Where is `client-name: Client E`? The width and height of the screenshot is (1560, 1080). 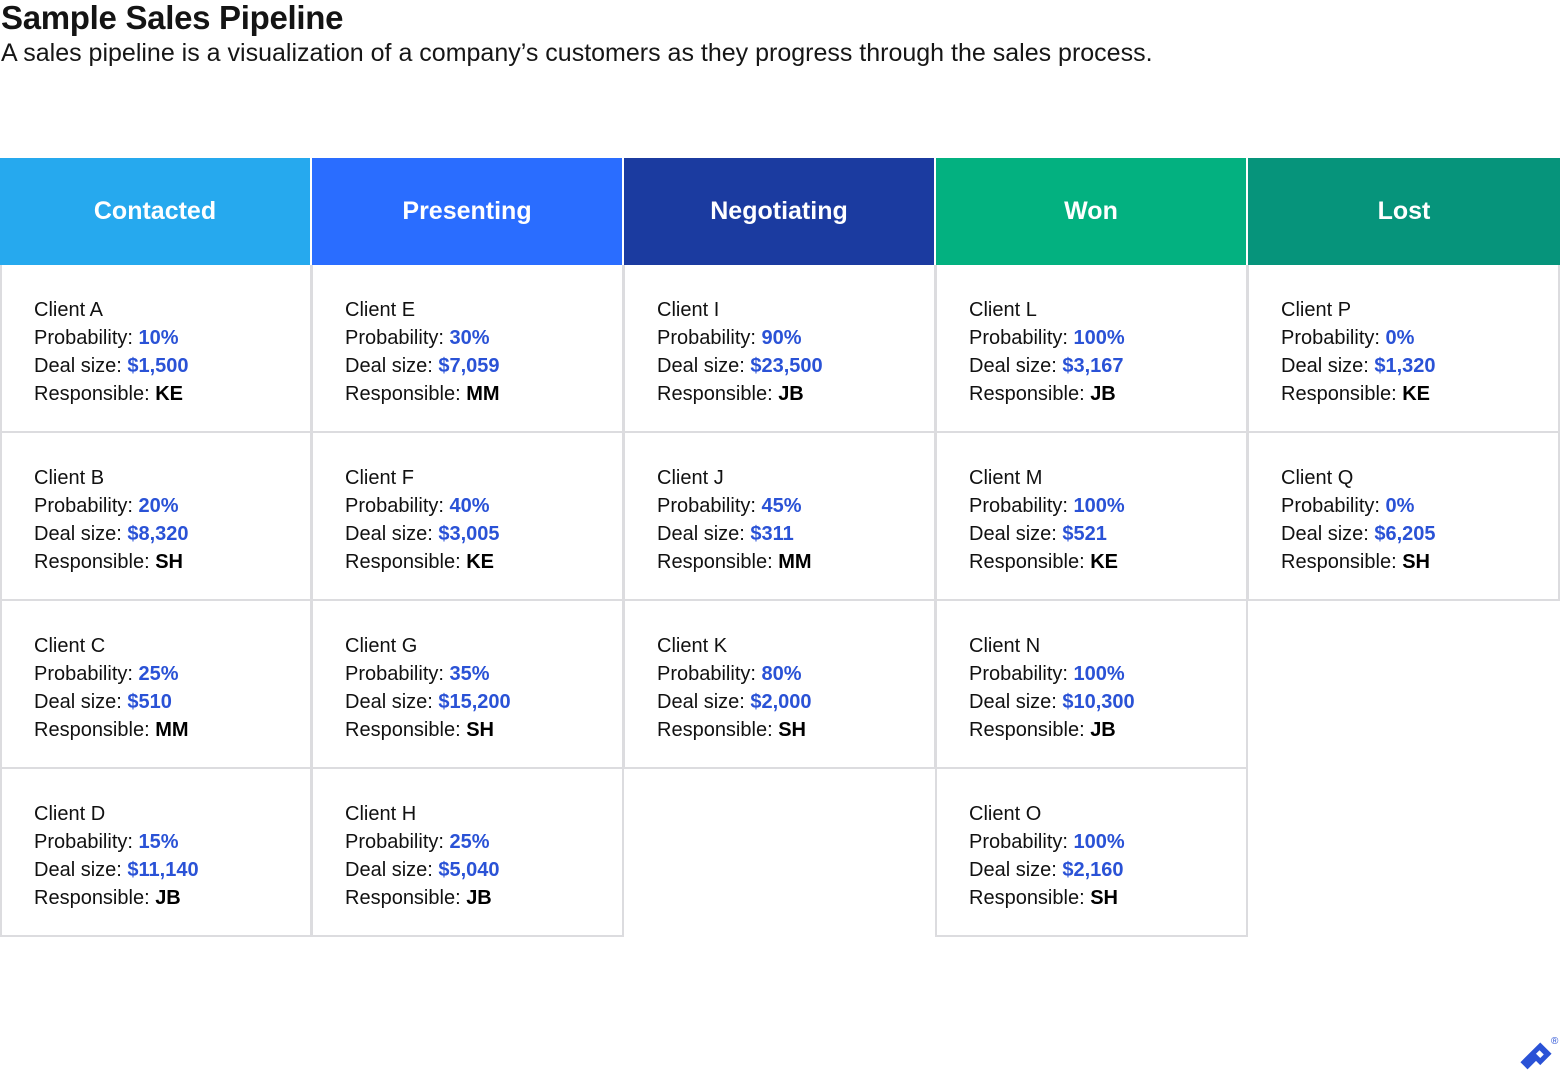
client-name: Client E is located at coordinates (380, 310).